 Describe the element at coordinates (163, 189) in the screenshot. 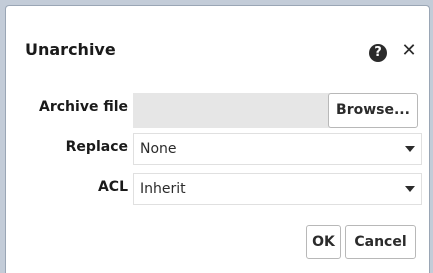

I see `acl-select-value: Inherit` at that location.